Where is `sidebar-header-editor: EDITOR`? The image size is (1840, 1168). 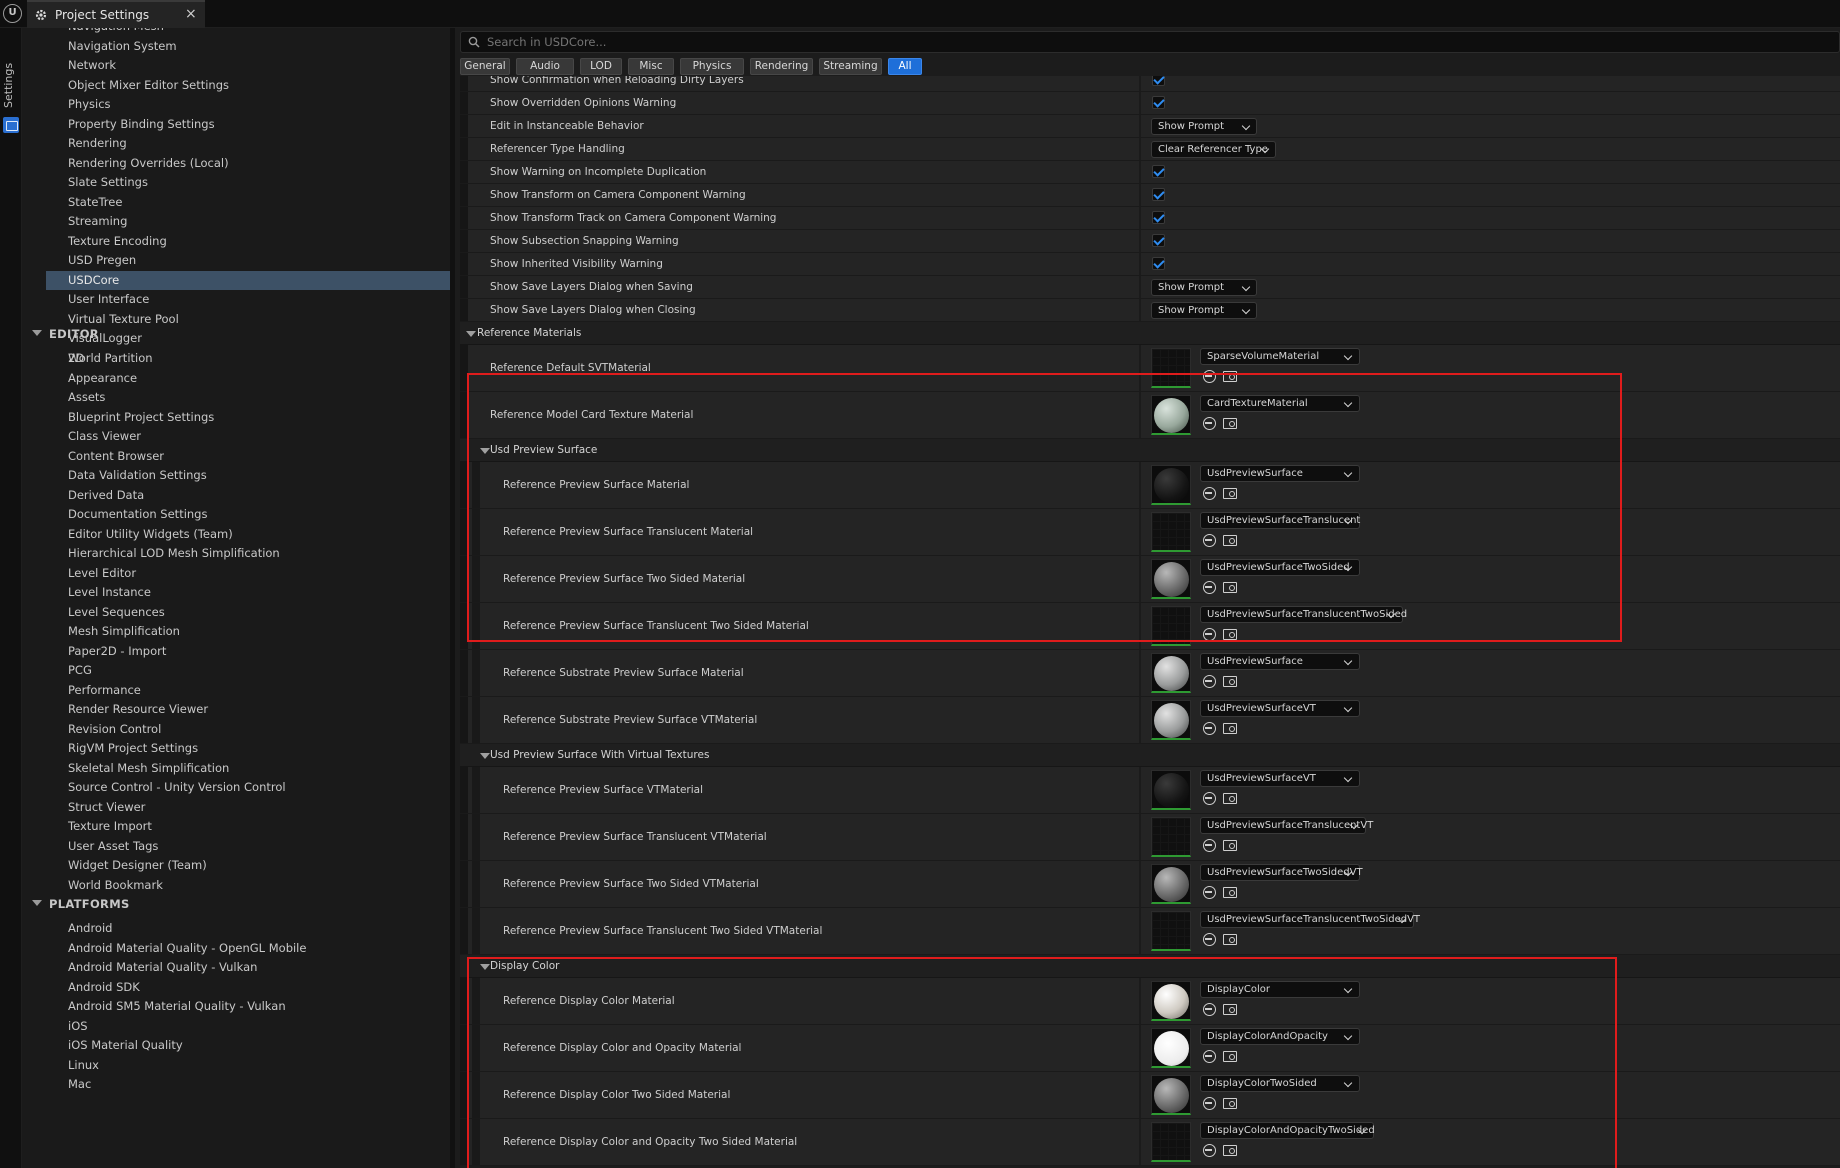 sidebar-header-editor: EDITOR is located at coordinates (65, 334).